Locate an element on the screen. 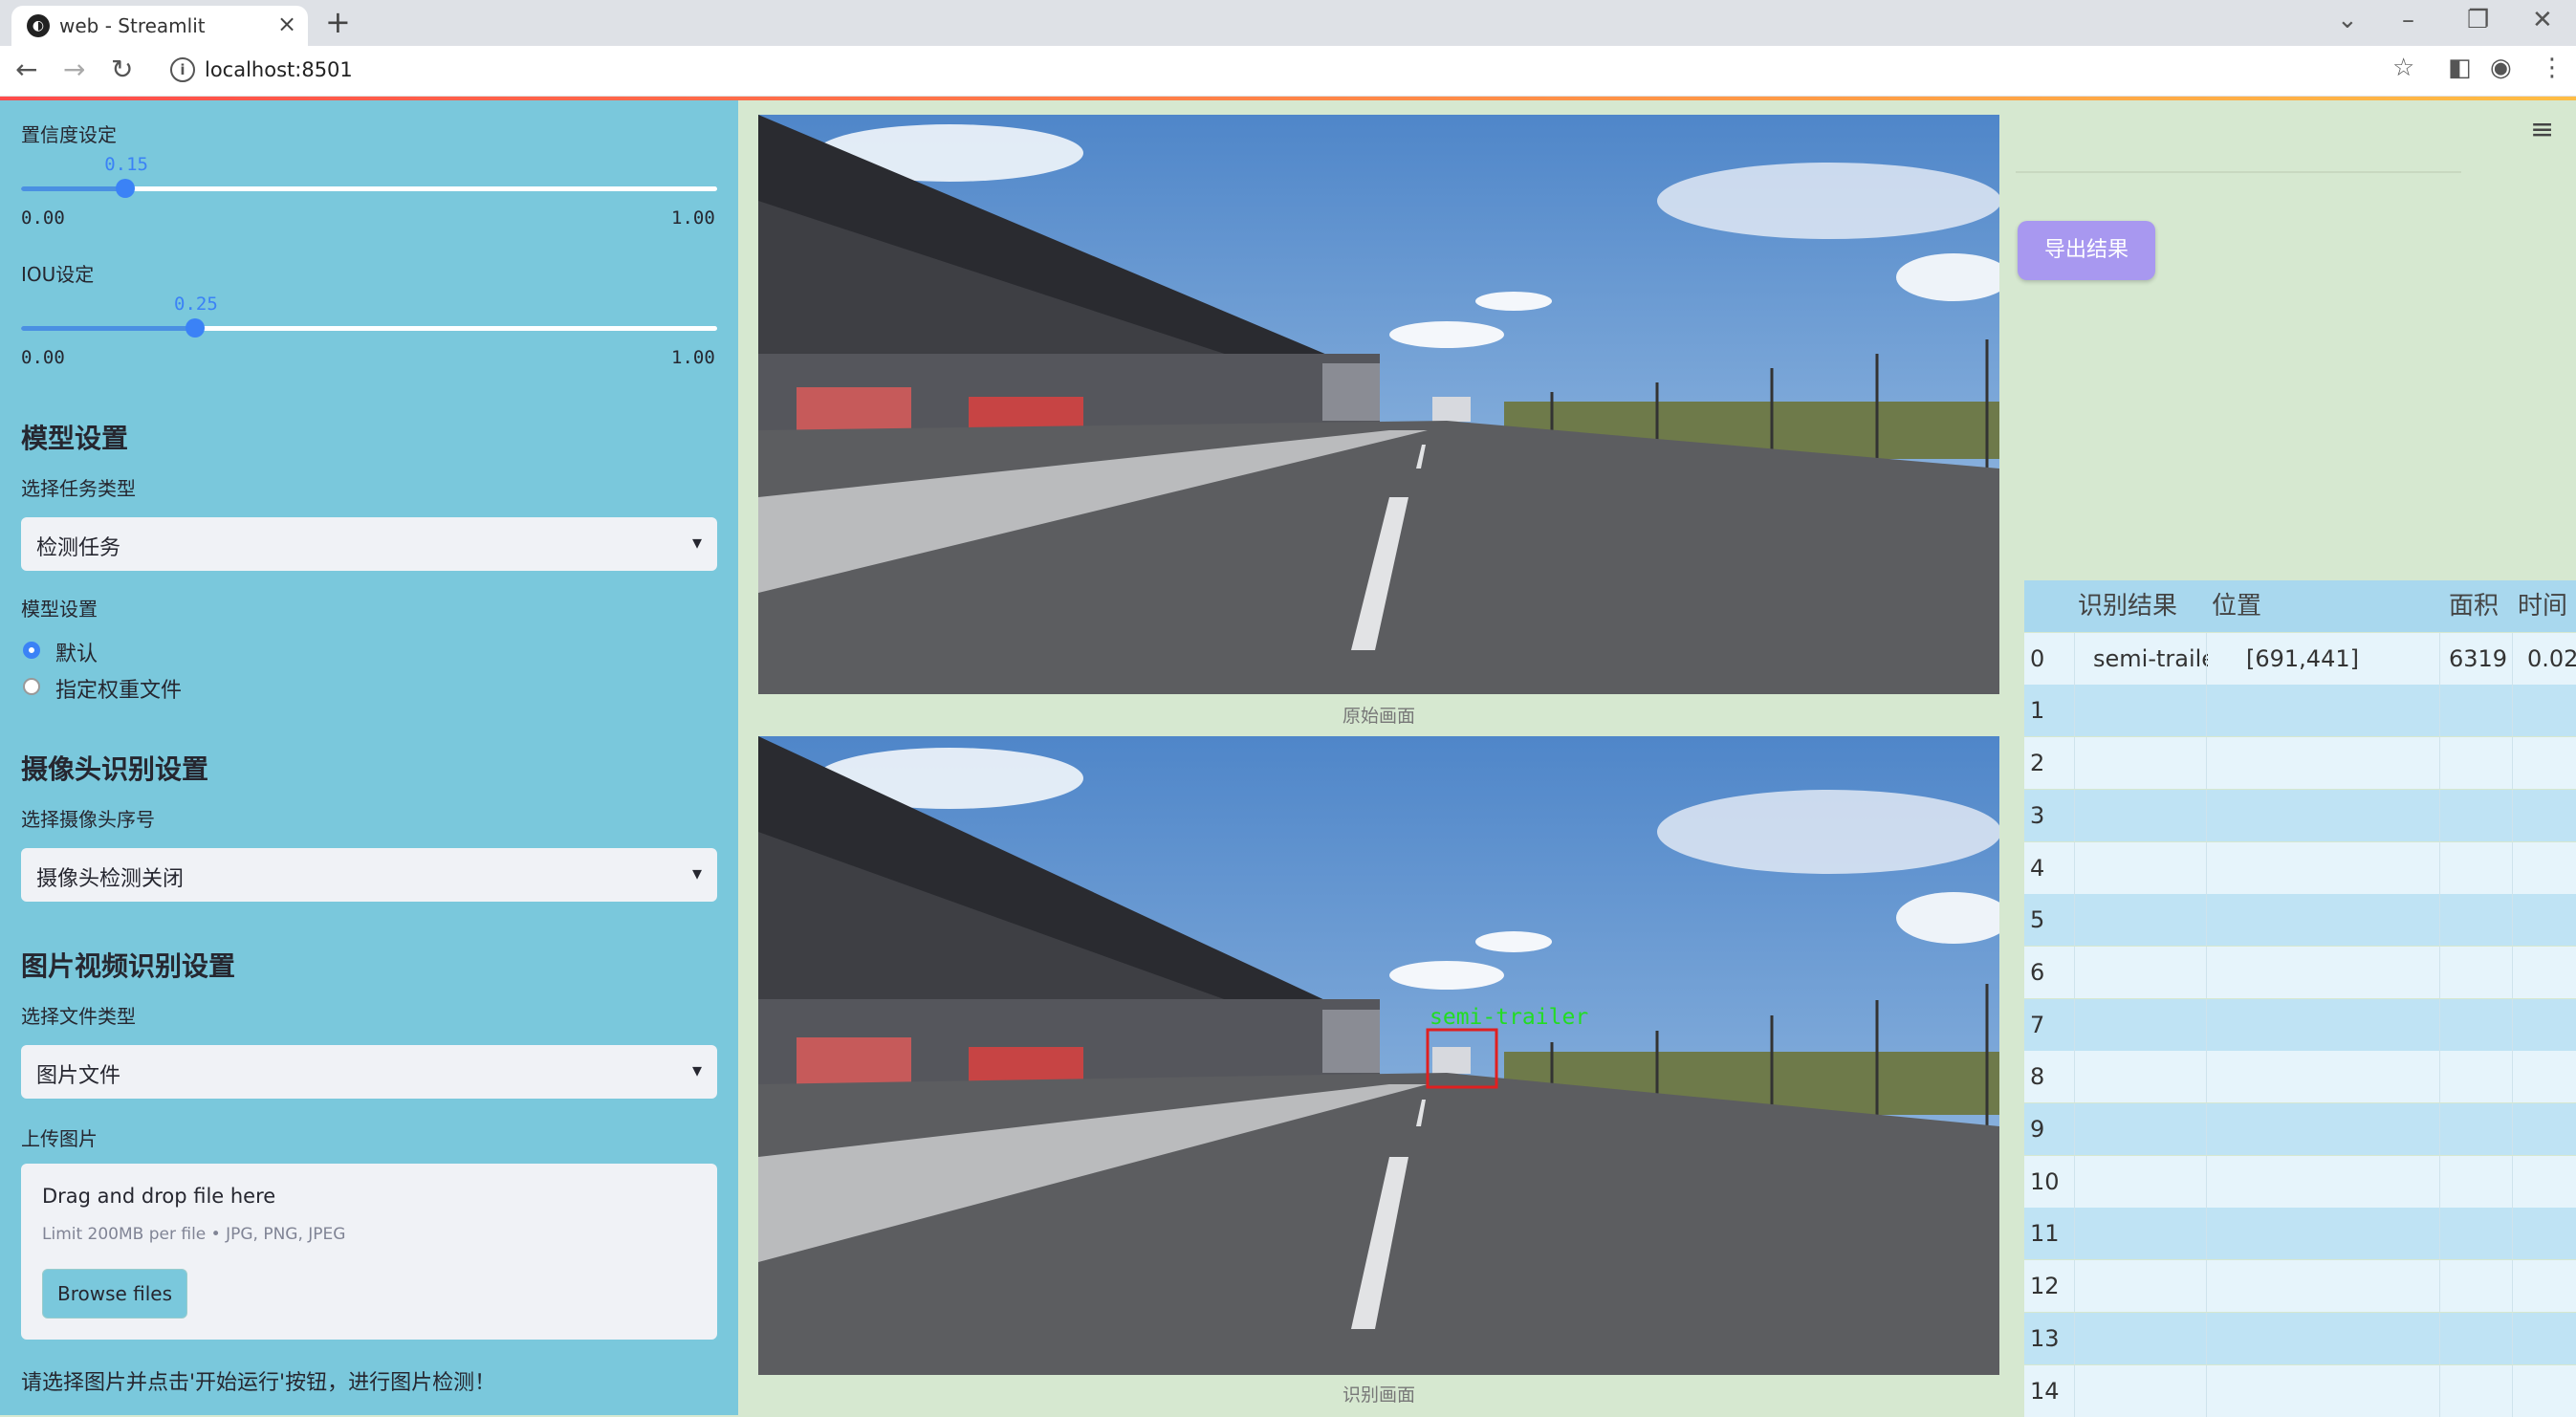 This screenshot has height=1417, width=2576. upload-label: 上传图片 is located at coordinates (59, 1138).